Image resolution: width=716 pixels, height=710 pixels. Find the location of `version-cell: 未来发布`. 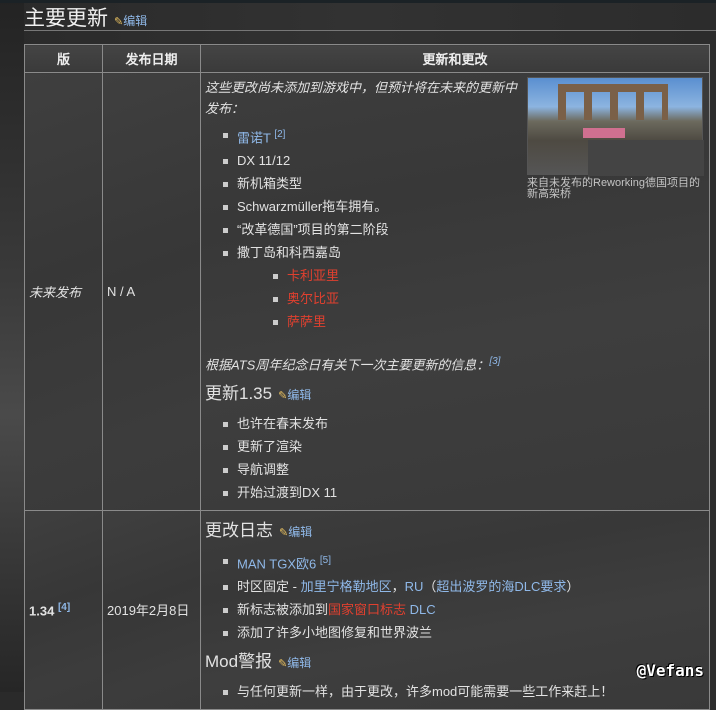

version-cell: 未来发布 is located at coordinates (63, 291).